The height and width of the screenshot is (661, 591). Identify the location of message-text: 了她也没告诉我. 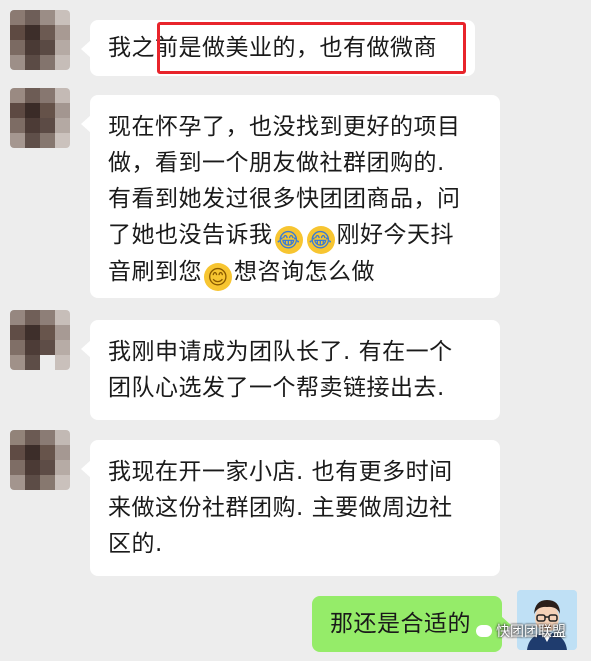
(190, 235).